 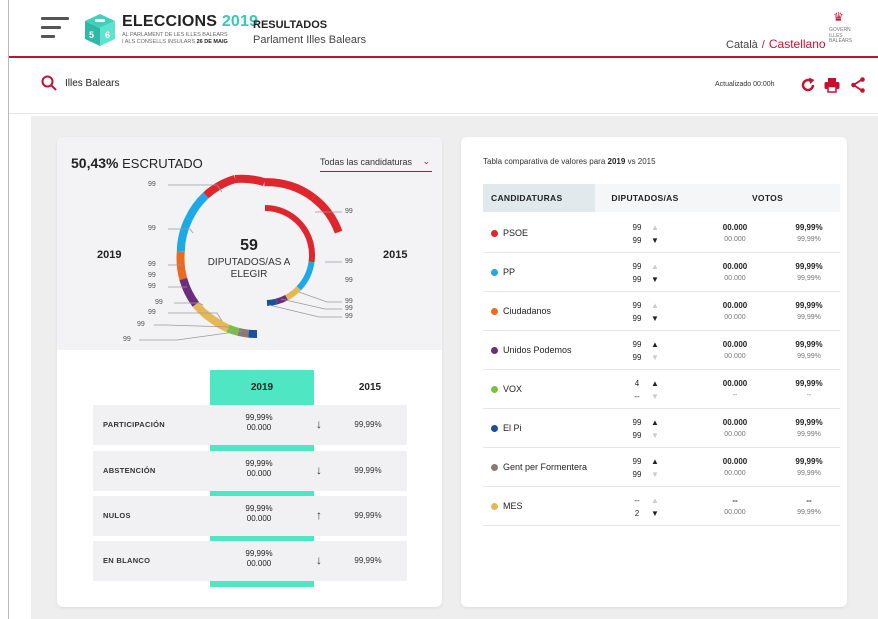 I want to click on updated-time: Actualizado 00:00h, so click(x=745, y=84).